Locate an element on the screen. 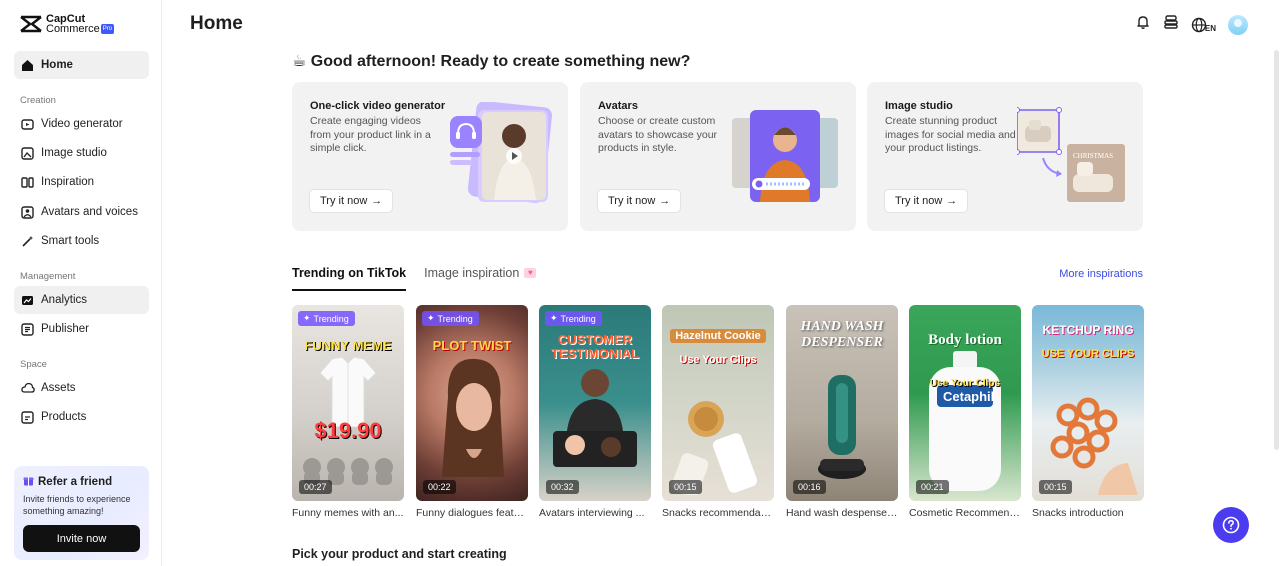  language-globe-icon: EN is located at coordinates (1203, 25).